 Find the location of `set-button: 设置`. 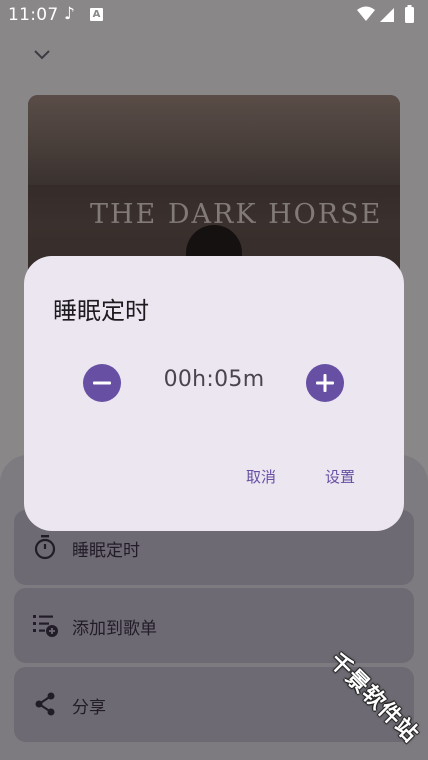

set-button: 设置 is located at coordinates (340, 476).